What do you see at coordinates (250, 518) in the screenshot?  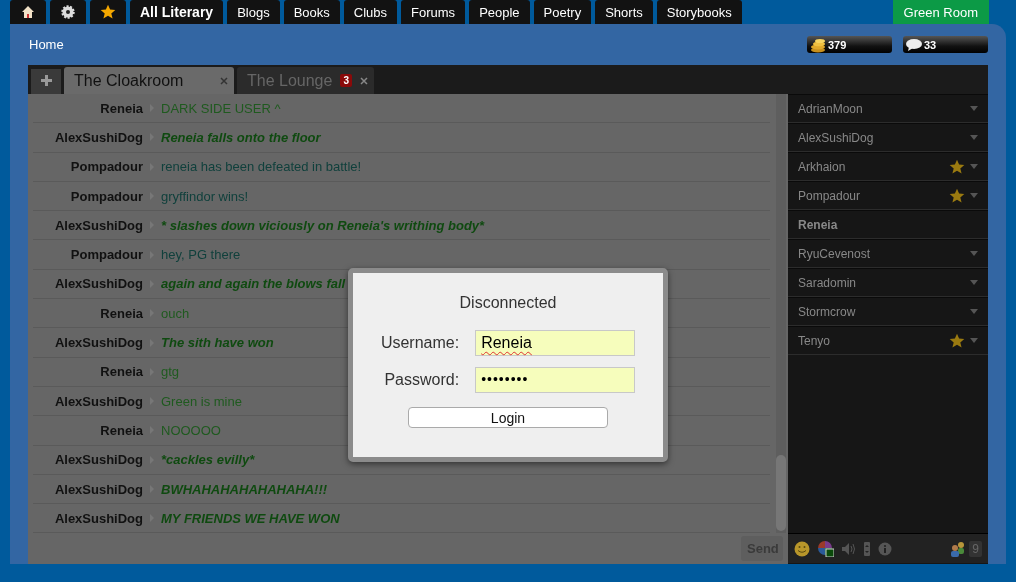 I see `message-text: MY FRIENDS WE HAVE WON` at bounding box center [250, 518].